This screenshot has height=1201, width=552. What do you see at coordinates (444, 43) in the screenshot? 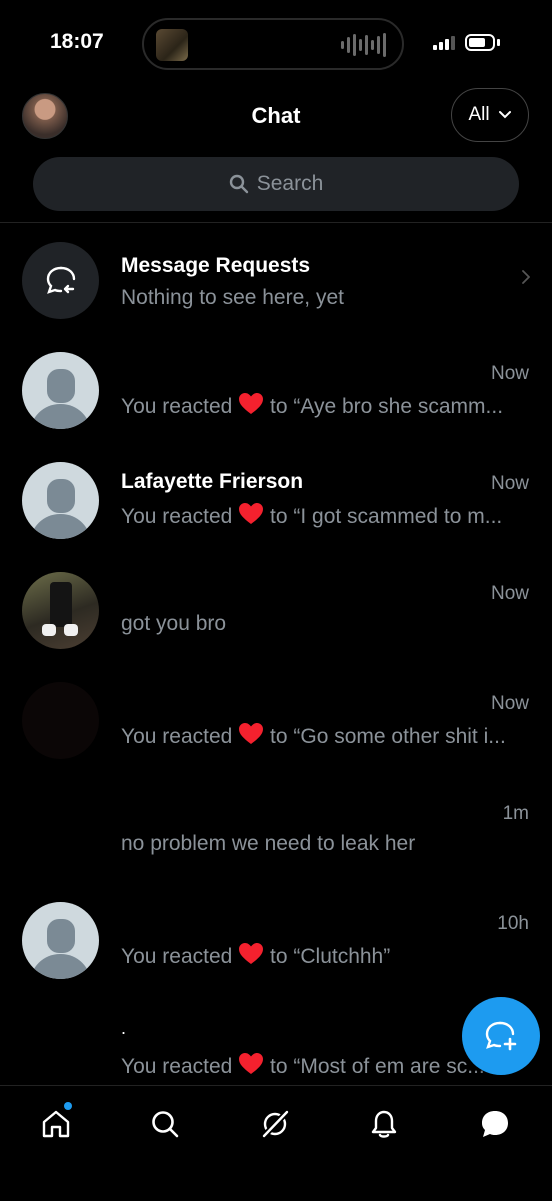
I see `cellular-signal-icon` at bounding box center [444, 43].